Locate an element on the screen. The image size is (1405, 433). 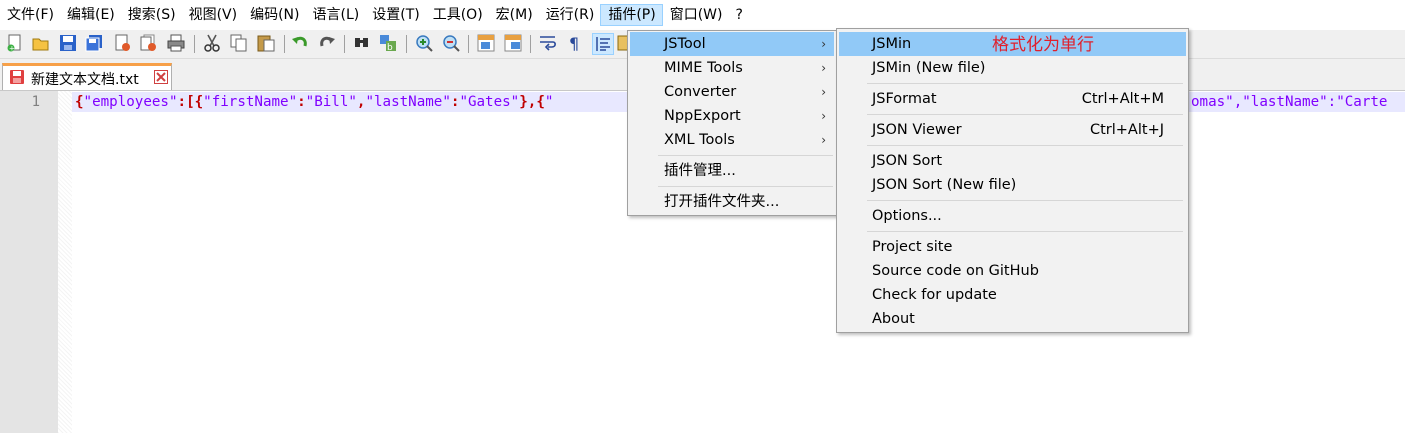
plugin-item-label: Converter is located at coordinates (700, 92).